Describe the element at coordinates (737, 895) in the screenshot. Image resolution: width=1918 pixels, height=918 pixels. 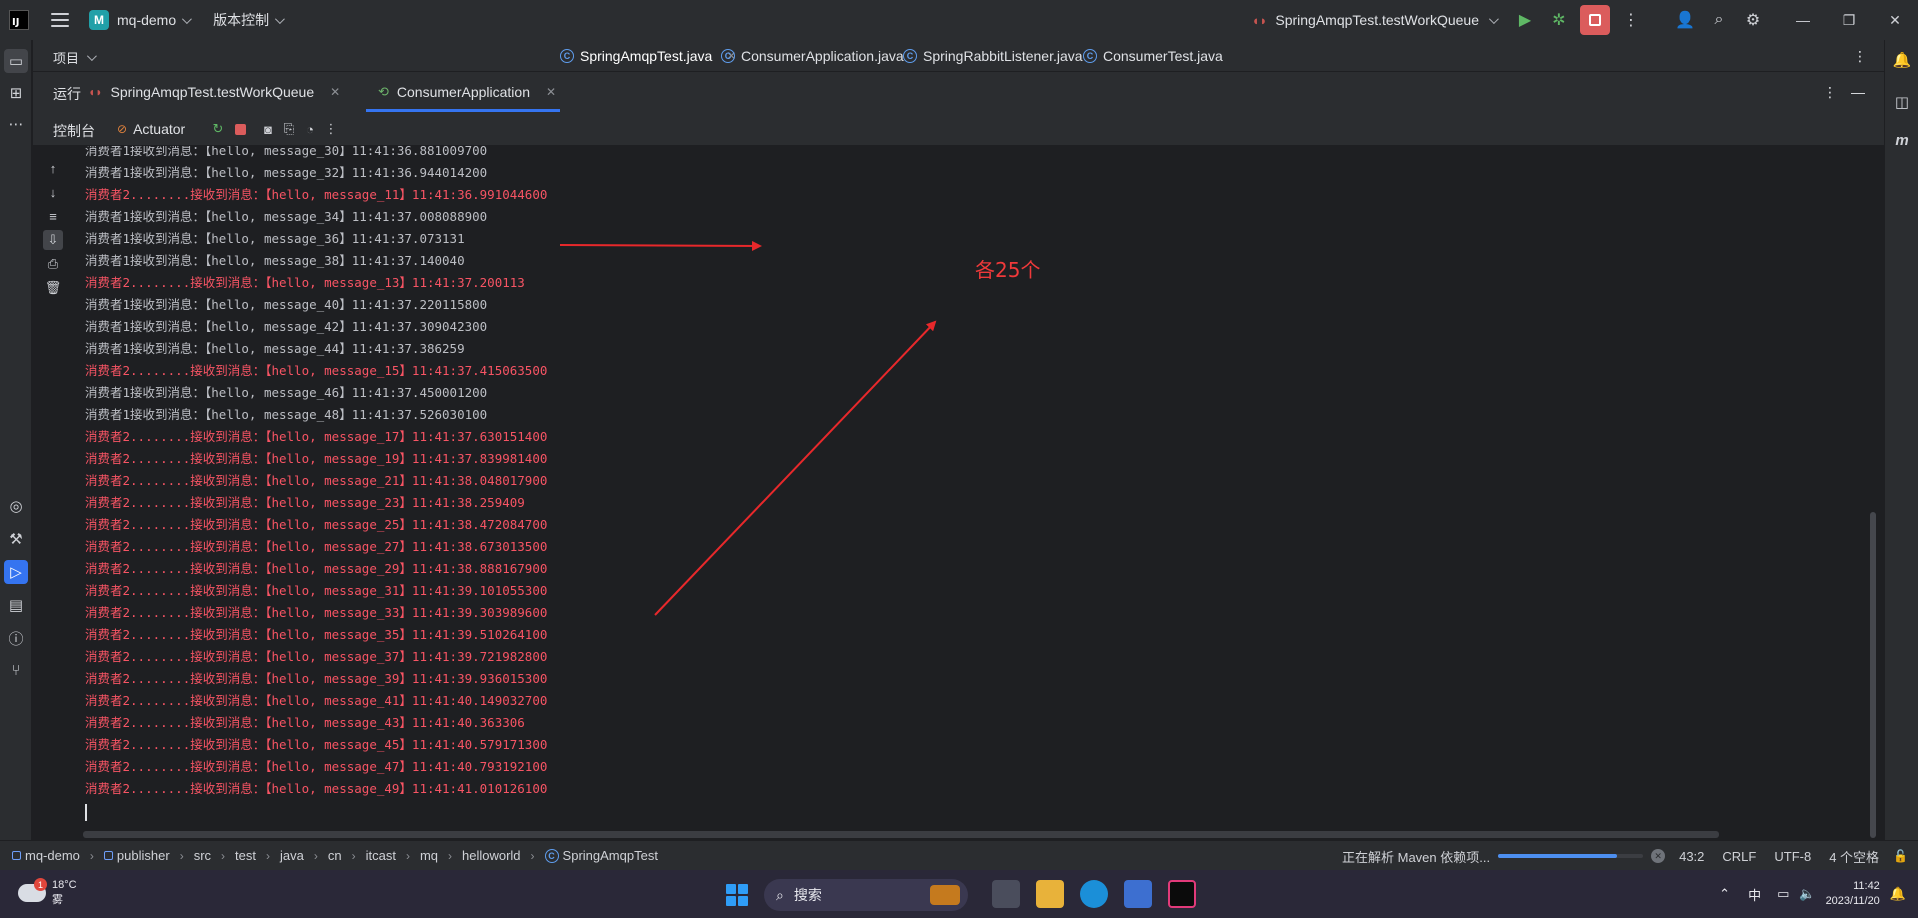
I see `windows-start-icon` at that location.